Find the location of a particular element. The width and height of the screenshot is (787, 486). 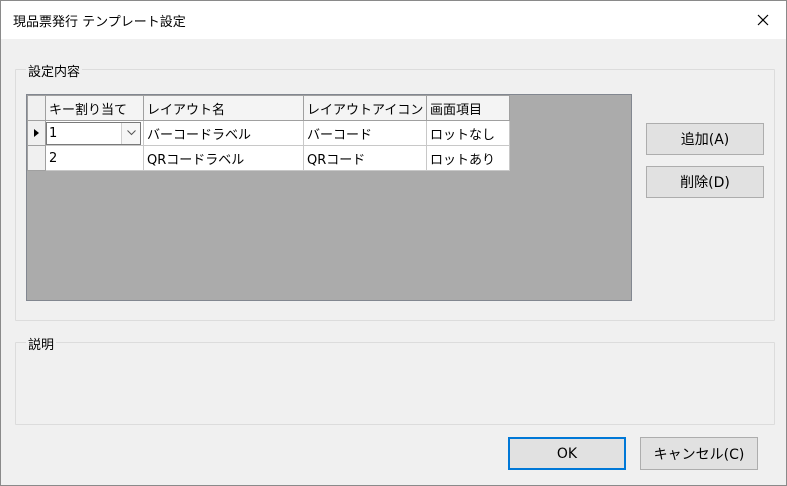

cell-layout-name: QRコードラベル is located at coordinates (223, 158).